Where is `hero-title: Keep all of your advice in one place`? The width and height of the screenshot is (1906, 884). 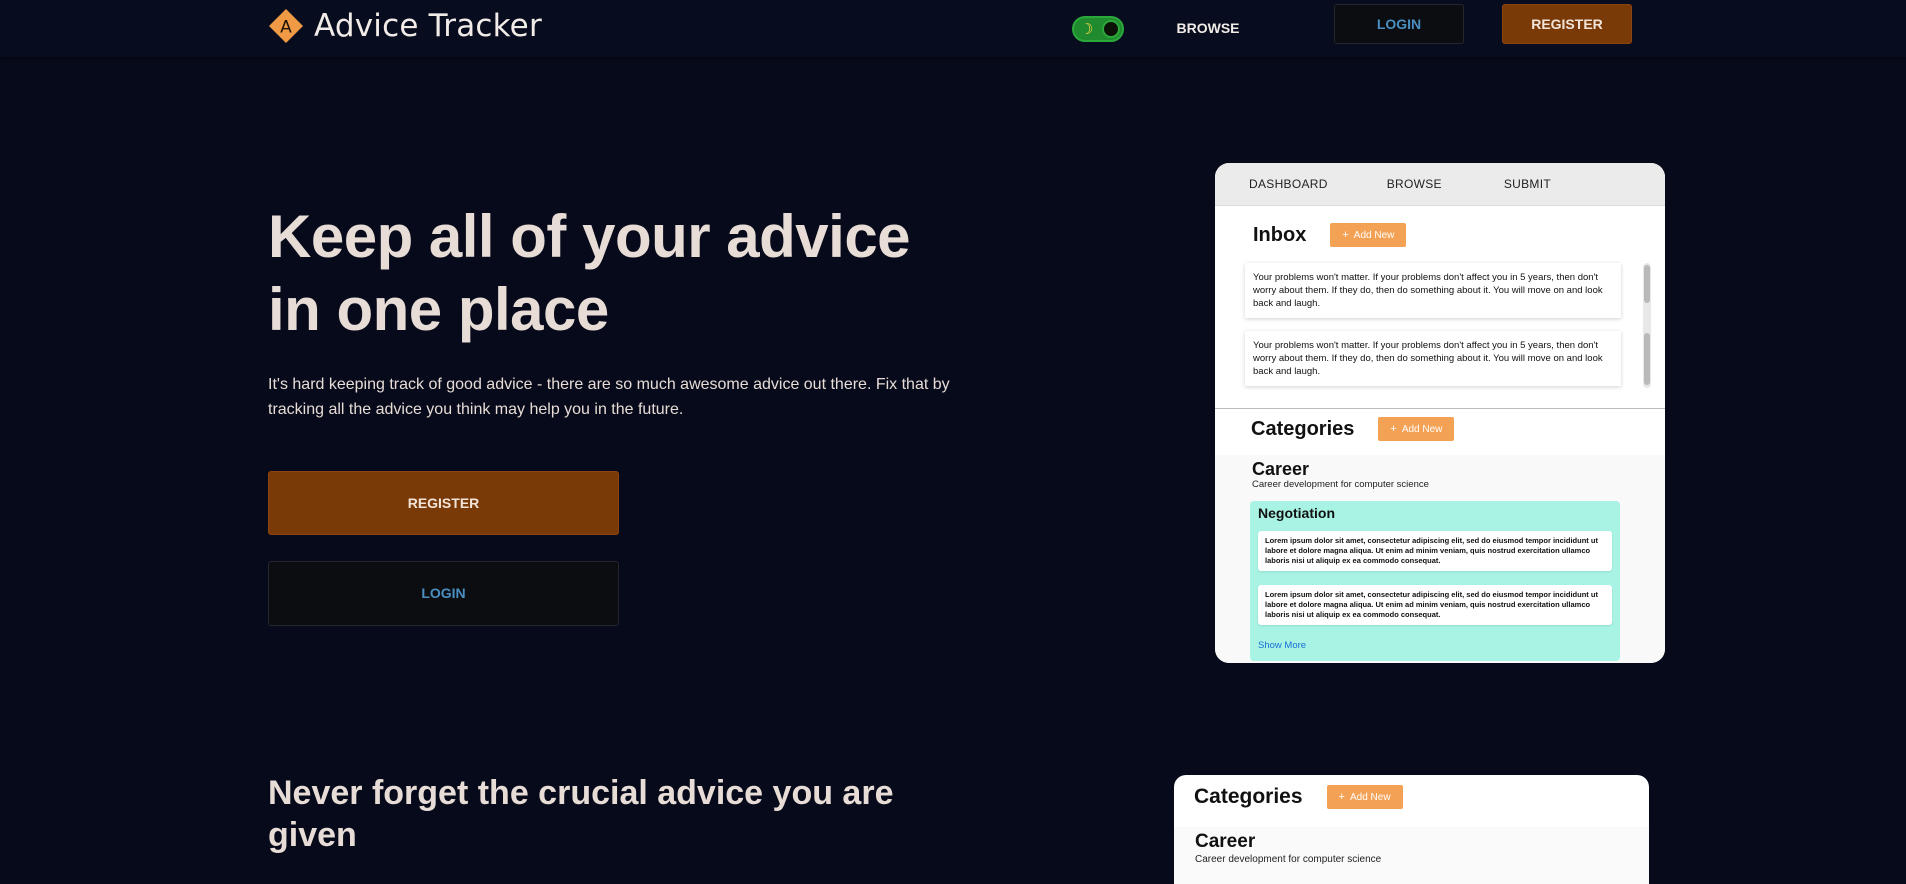
hero-title: Keep all of your advice in one place is located at coordinates (589, 273).